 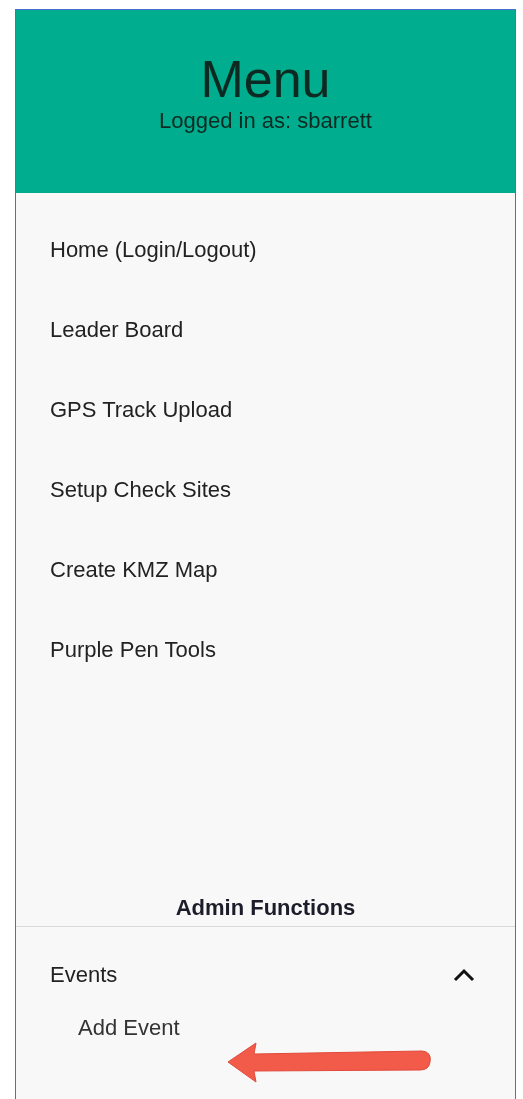 I want to click on logged-in-user: Logged in as: sbarrett, so click(x=265, y=121).